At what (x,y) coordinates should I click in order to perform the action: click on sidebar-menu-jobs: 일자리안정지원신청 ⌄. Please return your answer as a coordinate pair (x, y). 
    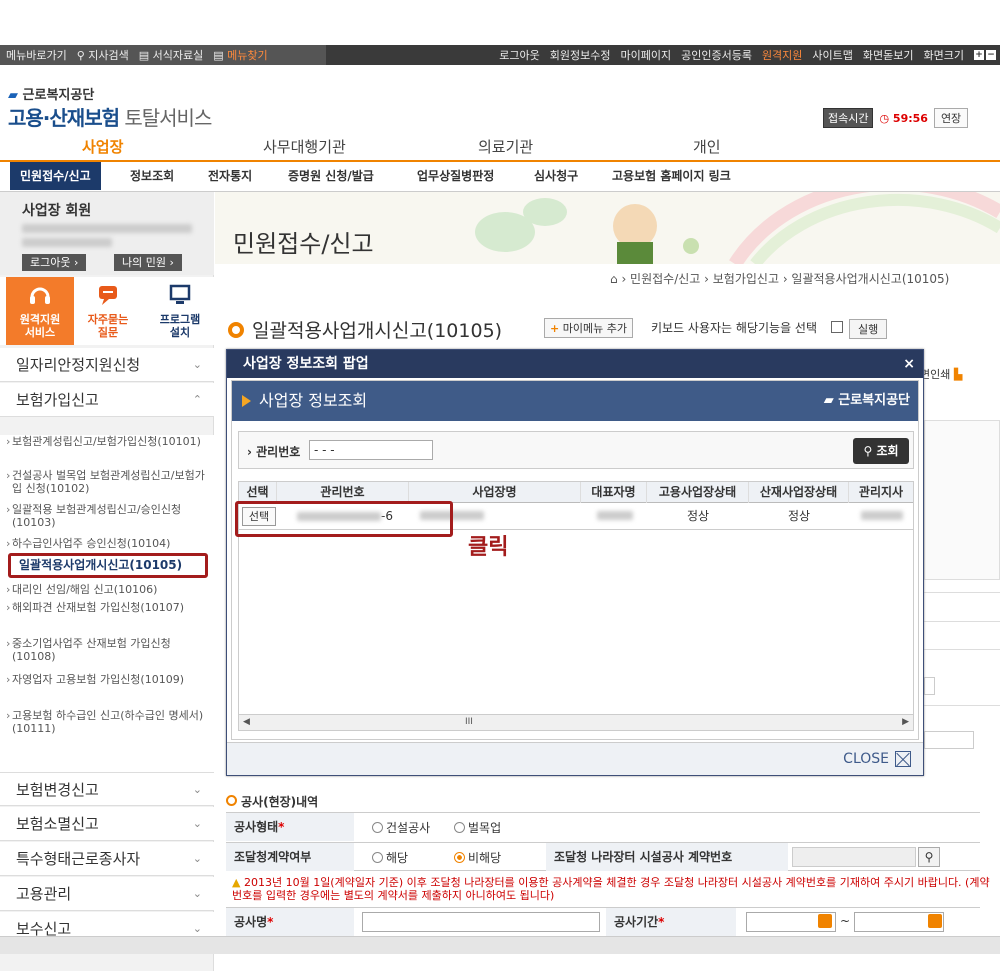
    Looking at the image, I should click on (107, 365).